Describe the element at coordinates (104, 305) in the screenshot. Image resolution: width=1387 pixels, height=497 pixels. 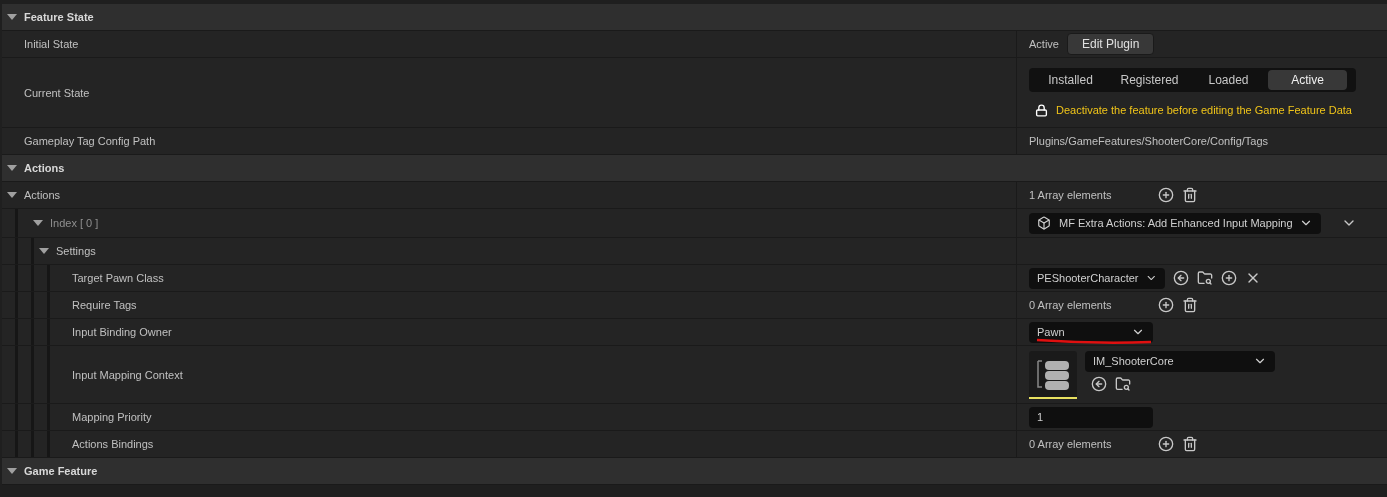
I see `property-label: Require Tags` at that location.